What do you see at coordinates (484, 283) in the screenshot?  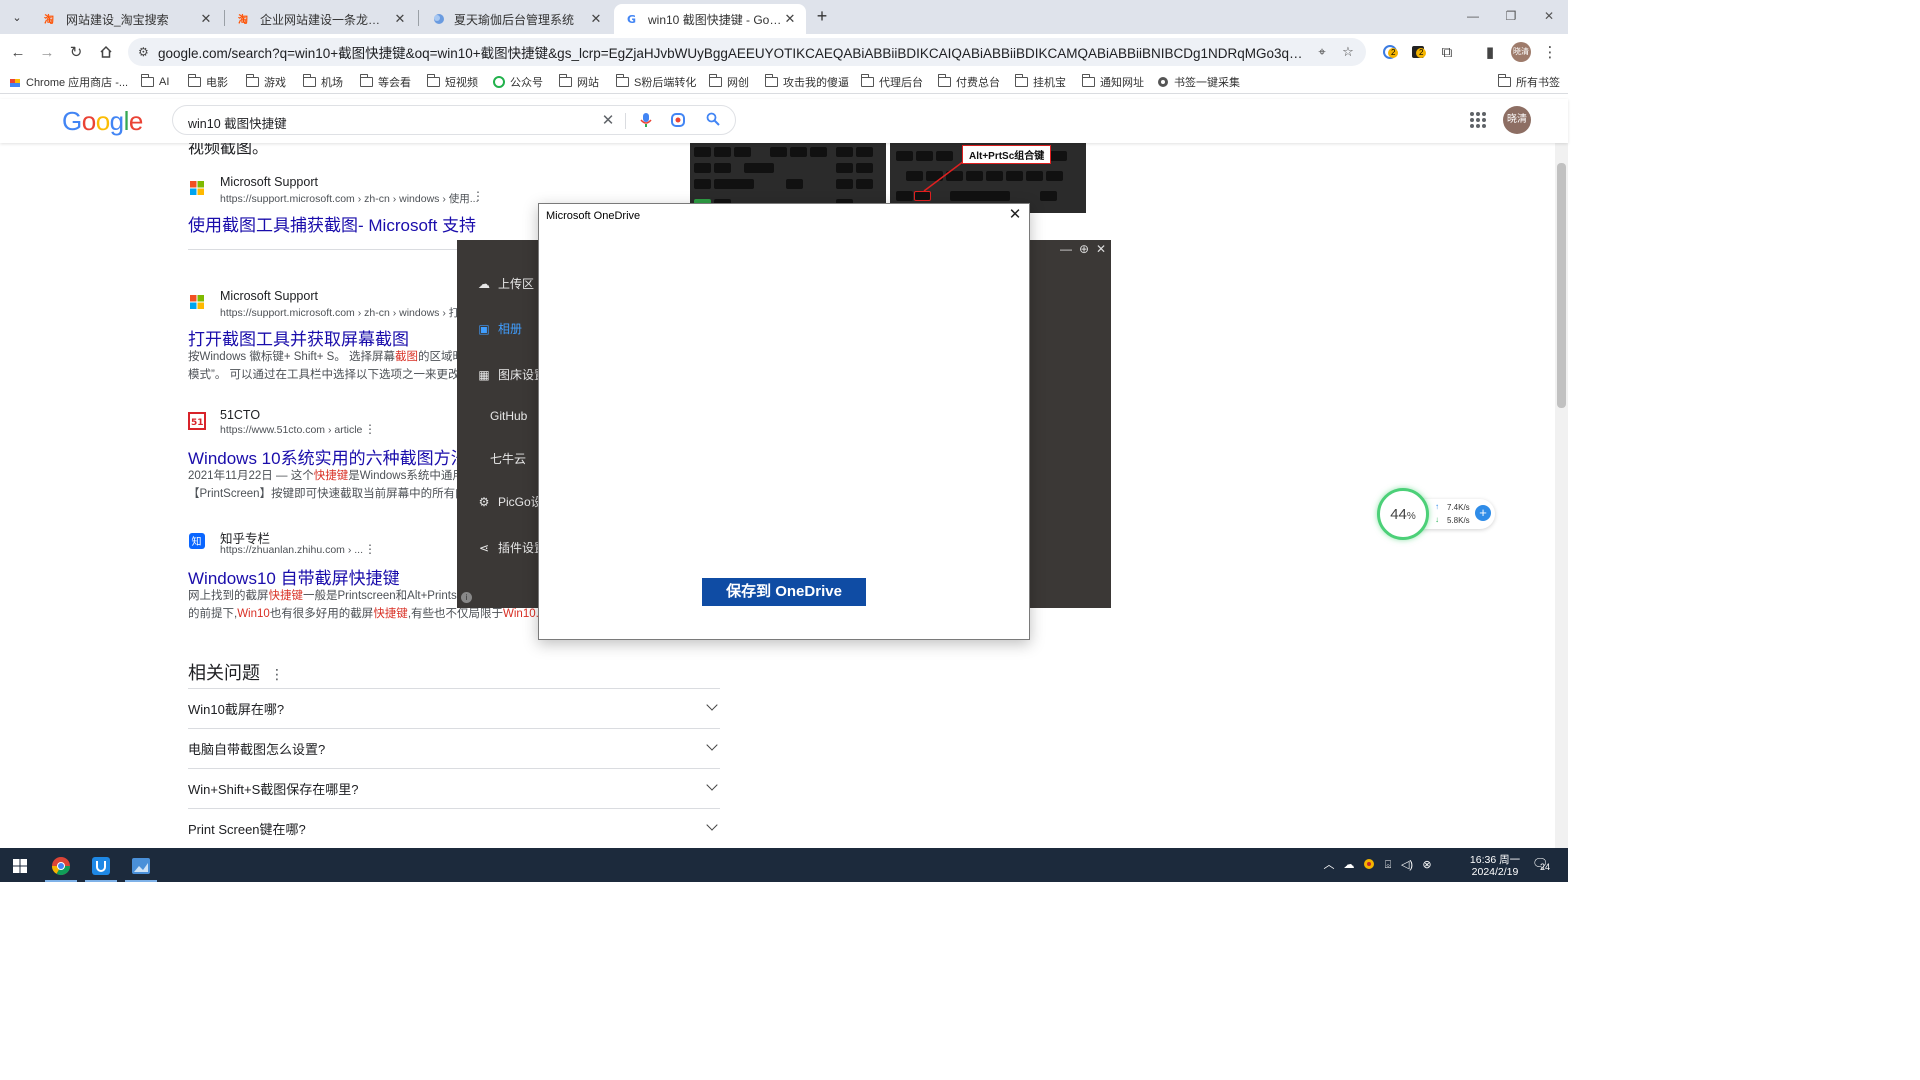 I see `cloud-upload-icon: ☁` at bounding box center [484, 283].